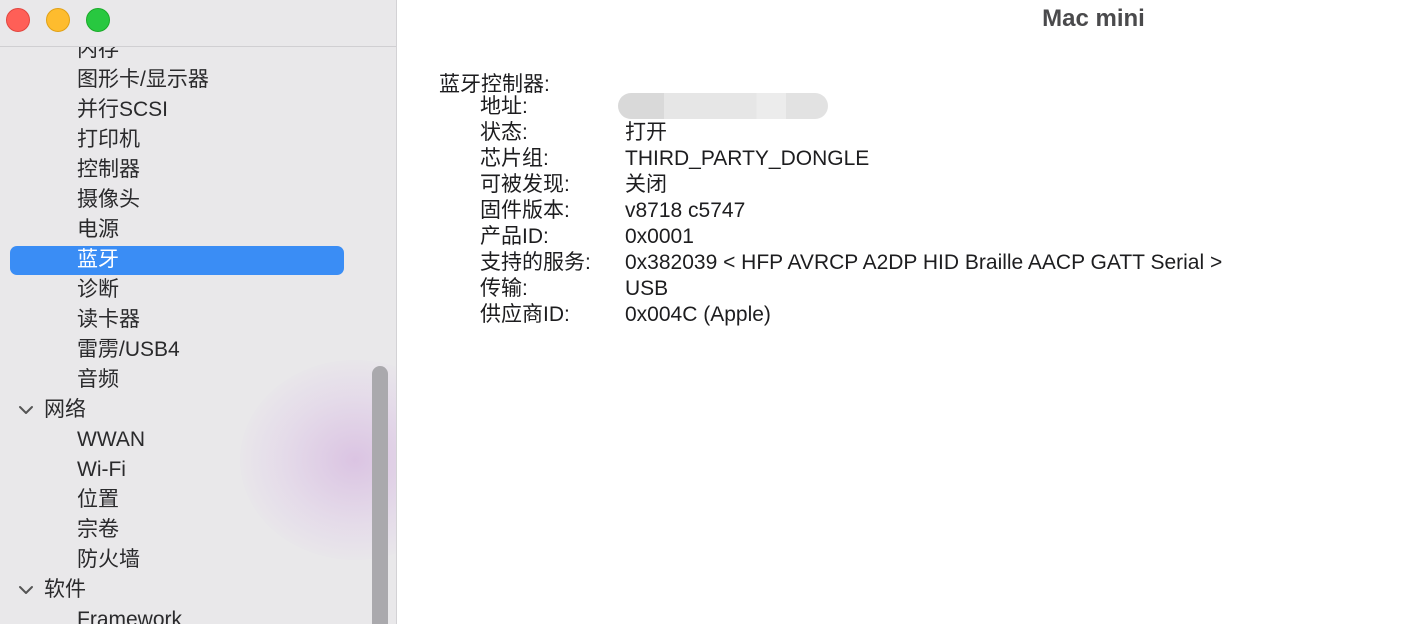 This screenshot has height=624, width=1428. What do you see at coordinates (128, 349) in the screenshot?
I see `sidebar-item-label: 雷雳/USB4` at bounding box center [128, 349].